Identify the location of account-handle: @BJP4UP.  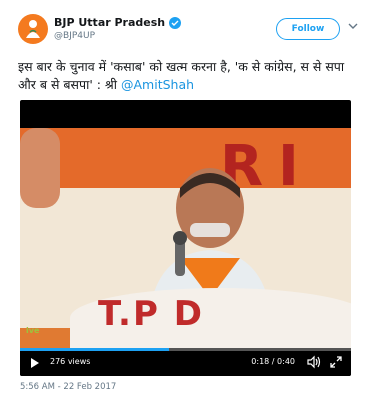
(74, 36).